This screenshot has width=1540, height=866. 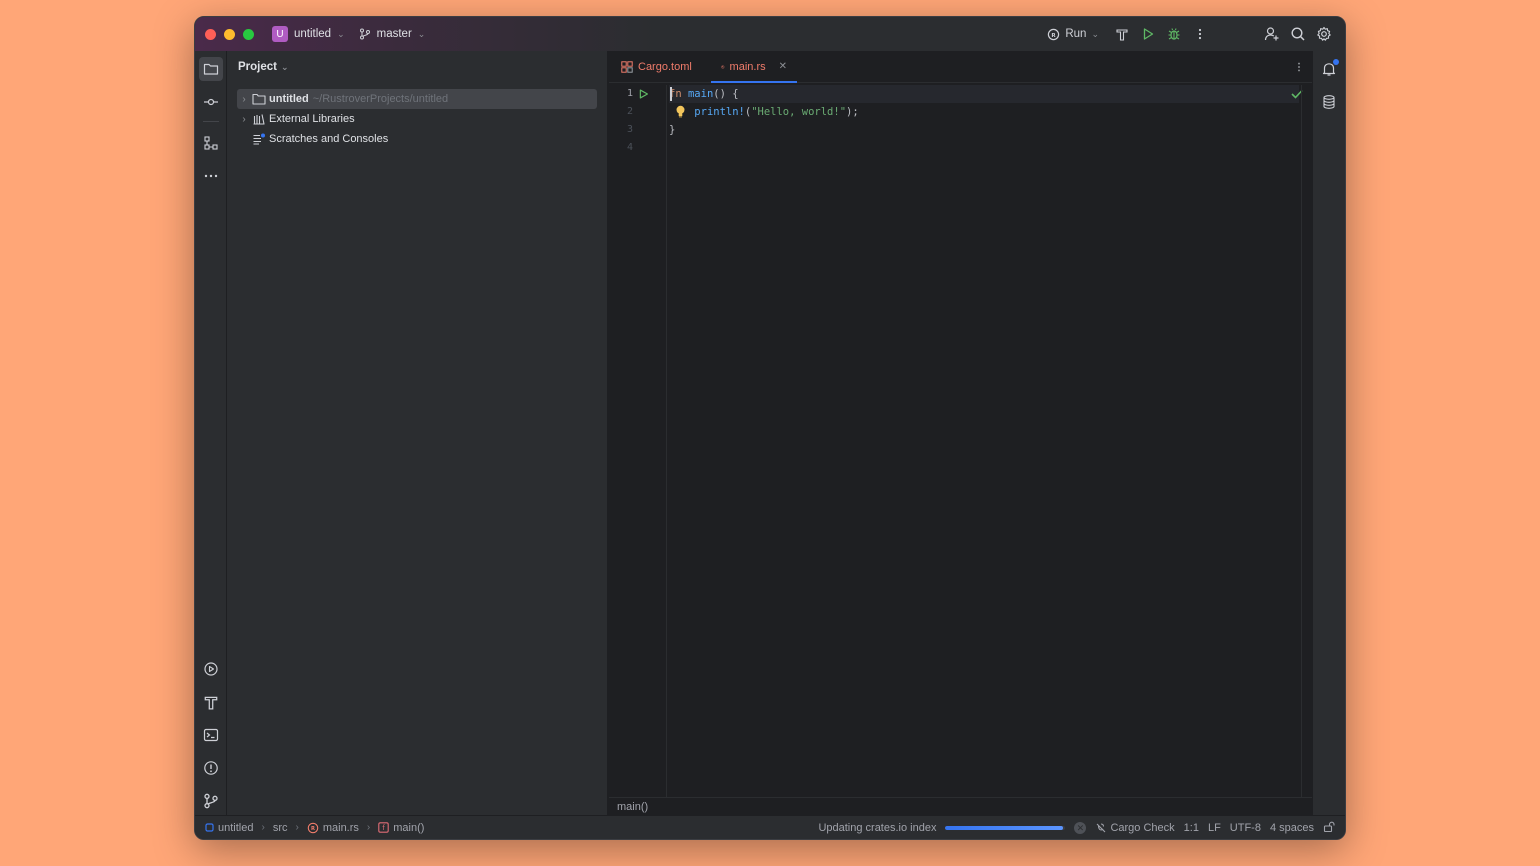 I want to click on module-icon, so click(x=209, y=827).